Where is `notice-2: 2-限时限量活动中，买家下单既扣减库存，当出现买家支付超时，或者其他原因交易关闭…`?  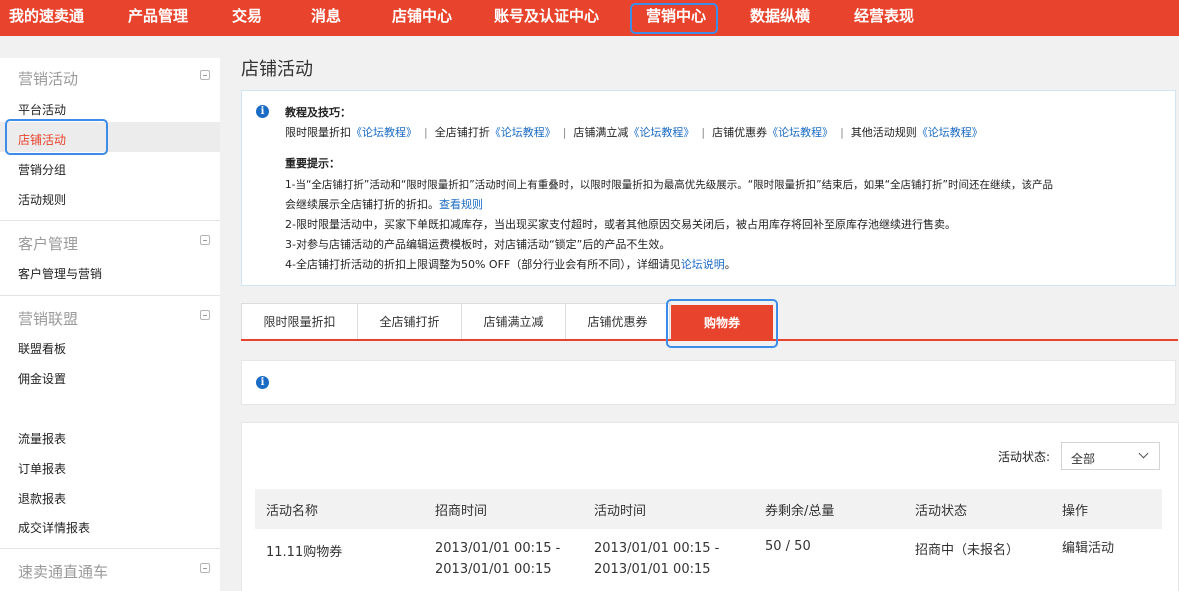 notice-2: 2-限时限量活动中，买家下单既扣减库存，当出现买家支付超时，或者其他原因交易关闭… is located at coordinates (620, 224).